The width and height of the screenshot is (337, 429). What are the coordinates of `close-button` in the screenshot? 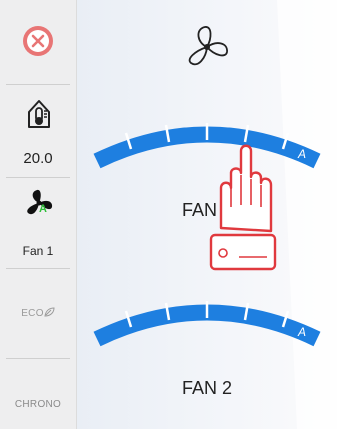 It's located at (38, 41).